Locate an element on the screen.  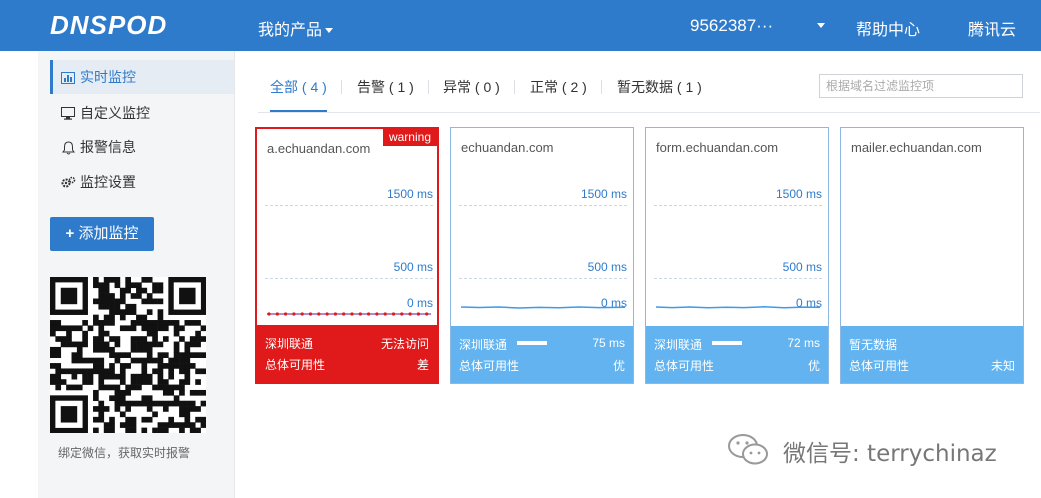
account-chevron-down-icon is located at coordinates (821, 25).